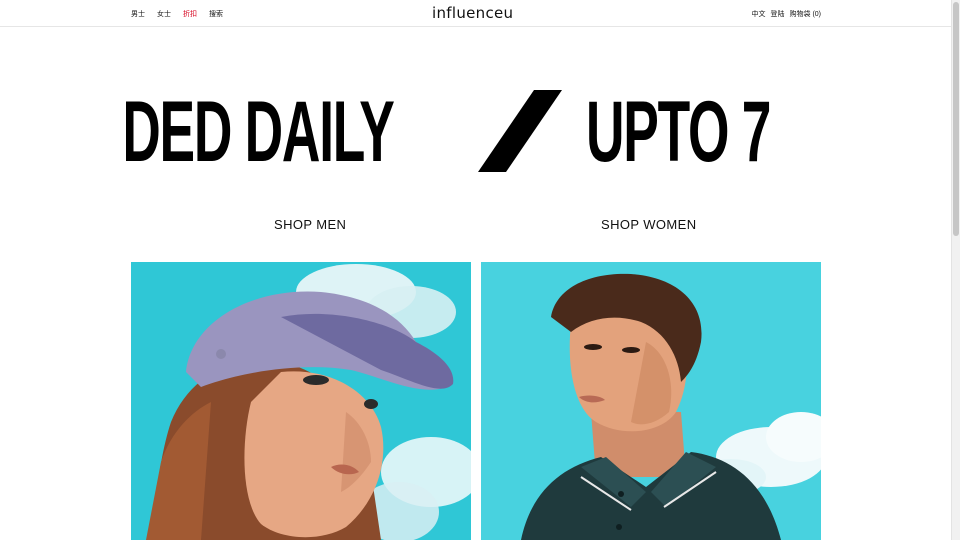 Image resolution: width=960 pixels, height=540 pixels. What do you see at coordinates (216, 14) in the screenshot?
I see `nav-item-search: 搜索` at bounding box center [216, 14].